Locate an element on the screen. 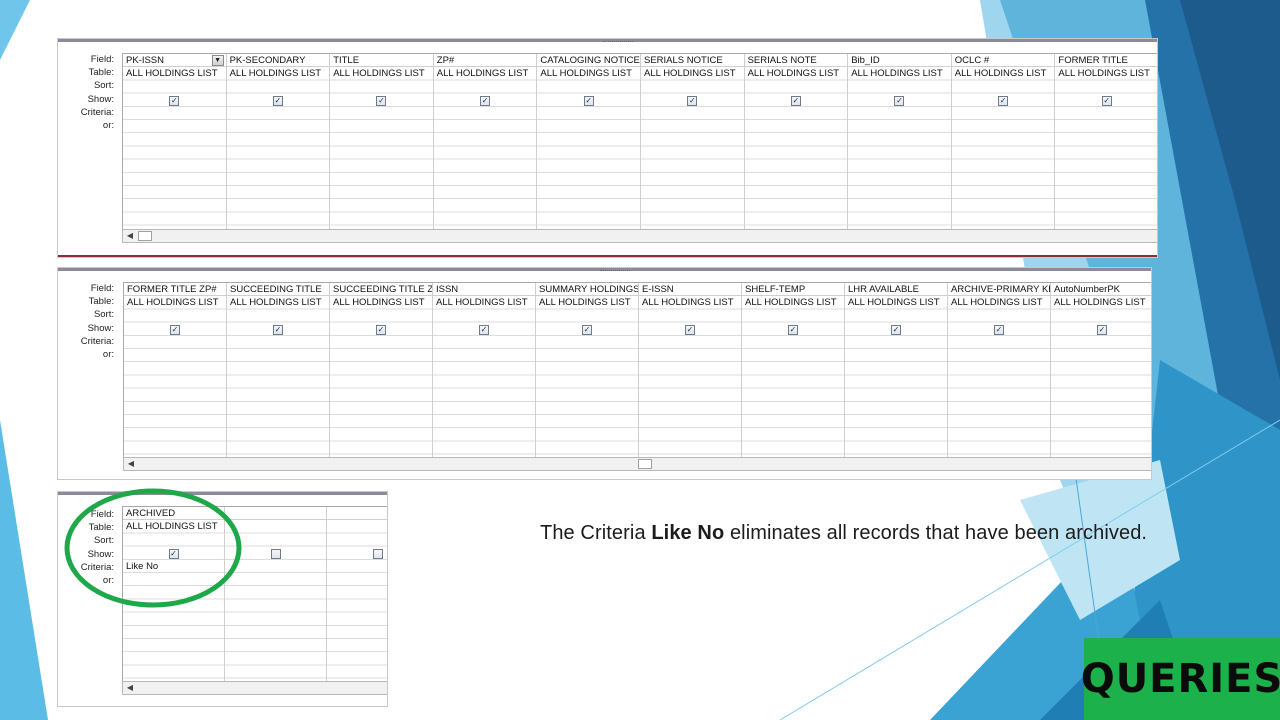 This screenshot has width=1280, height=720. table-cell is located at coordinates (357, 526).